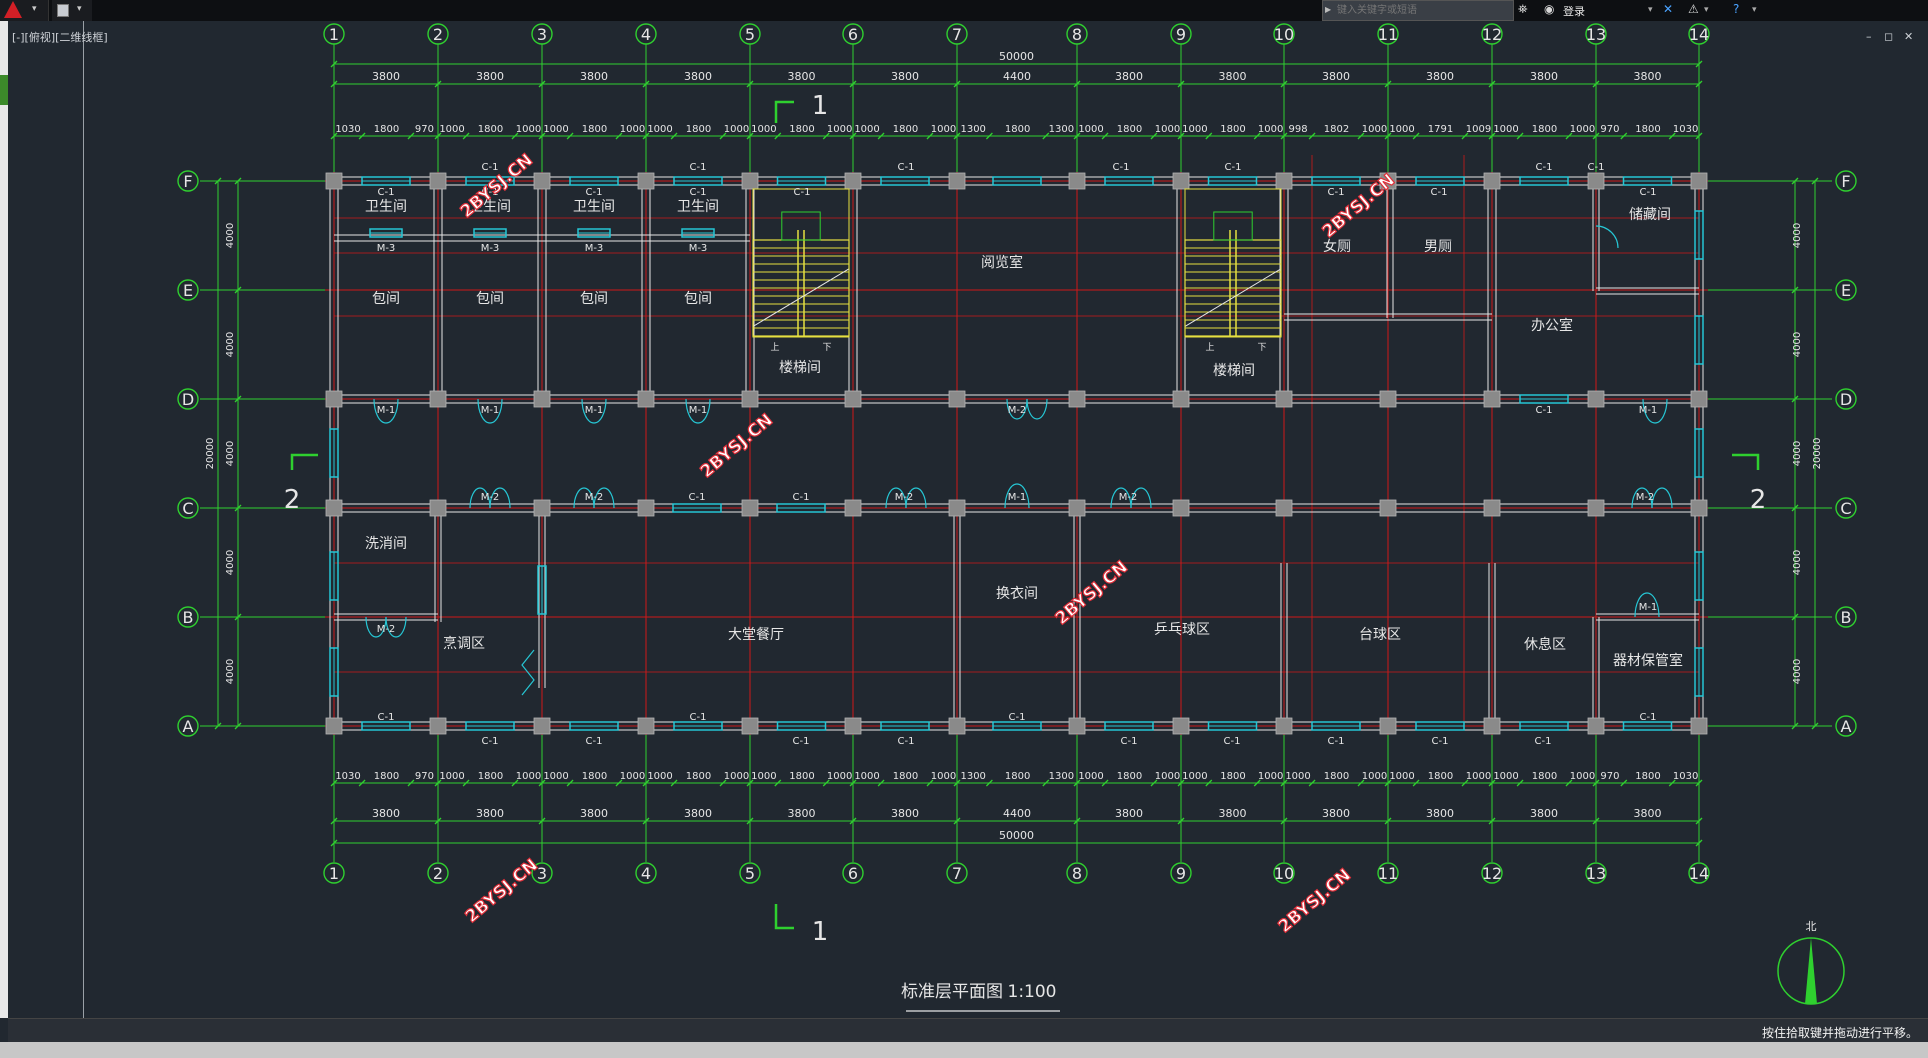 This screenshot has width=1928, height=1058. Describe the element at coordinates (1380, 635) in the screenshot. I see `room-label: 台球区` at that location.